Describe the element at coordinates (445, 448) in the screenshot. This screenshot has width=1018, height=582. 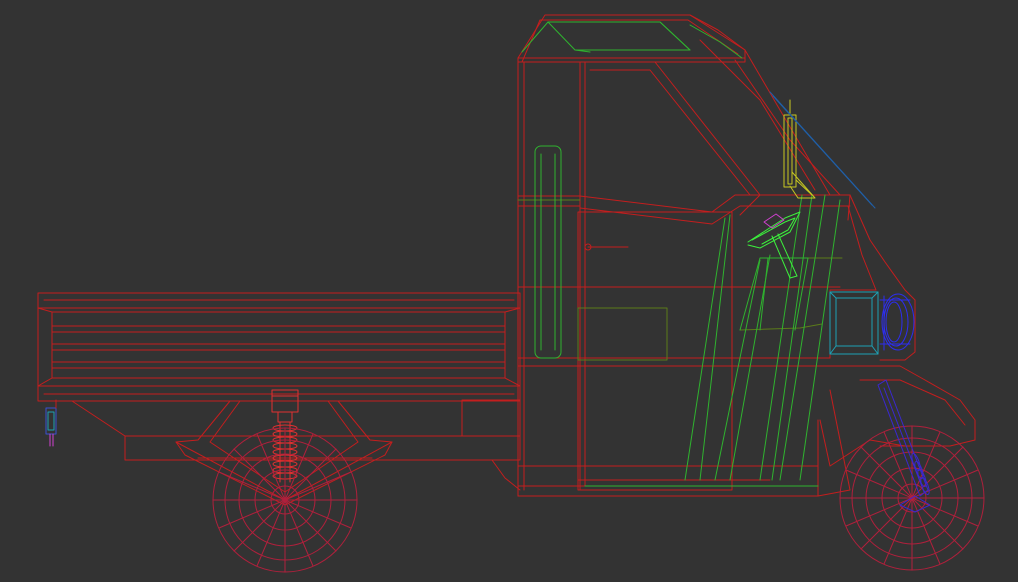
I see `chassis-frame` at that location.